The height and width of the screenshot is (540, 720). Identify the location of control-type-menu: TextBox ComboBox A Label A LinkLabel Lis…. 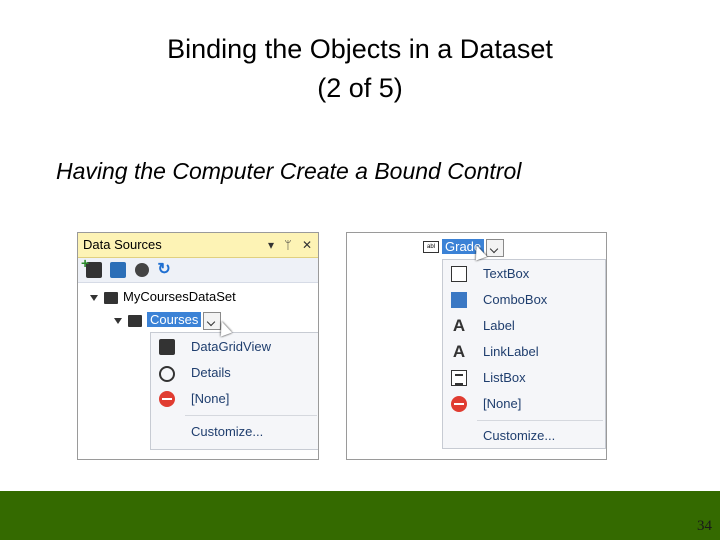
(524, 354).